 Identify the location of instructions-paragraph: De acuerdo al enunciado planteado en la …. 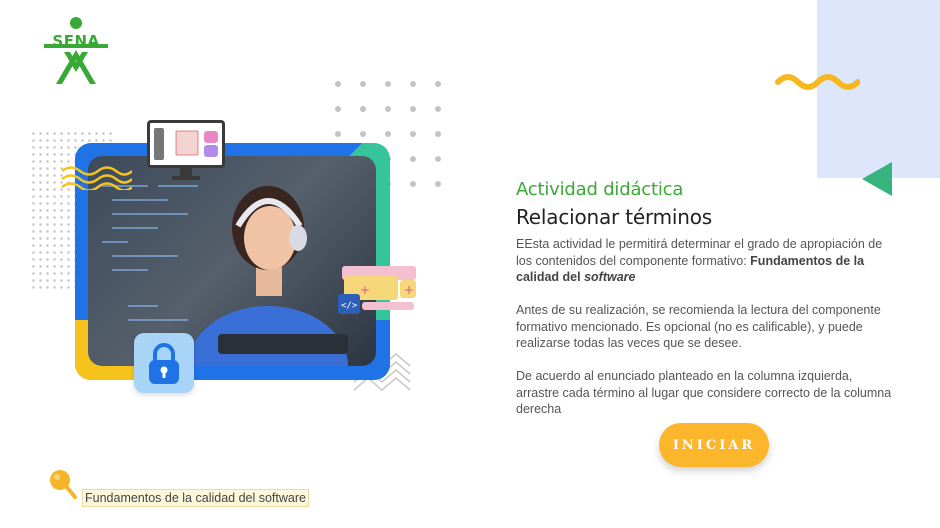
(704, 392).